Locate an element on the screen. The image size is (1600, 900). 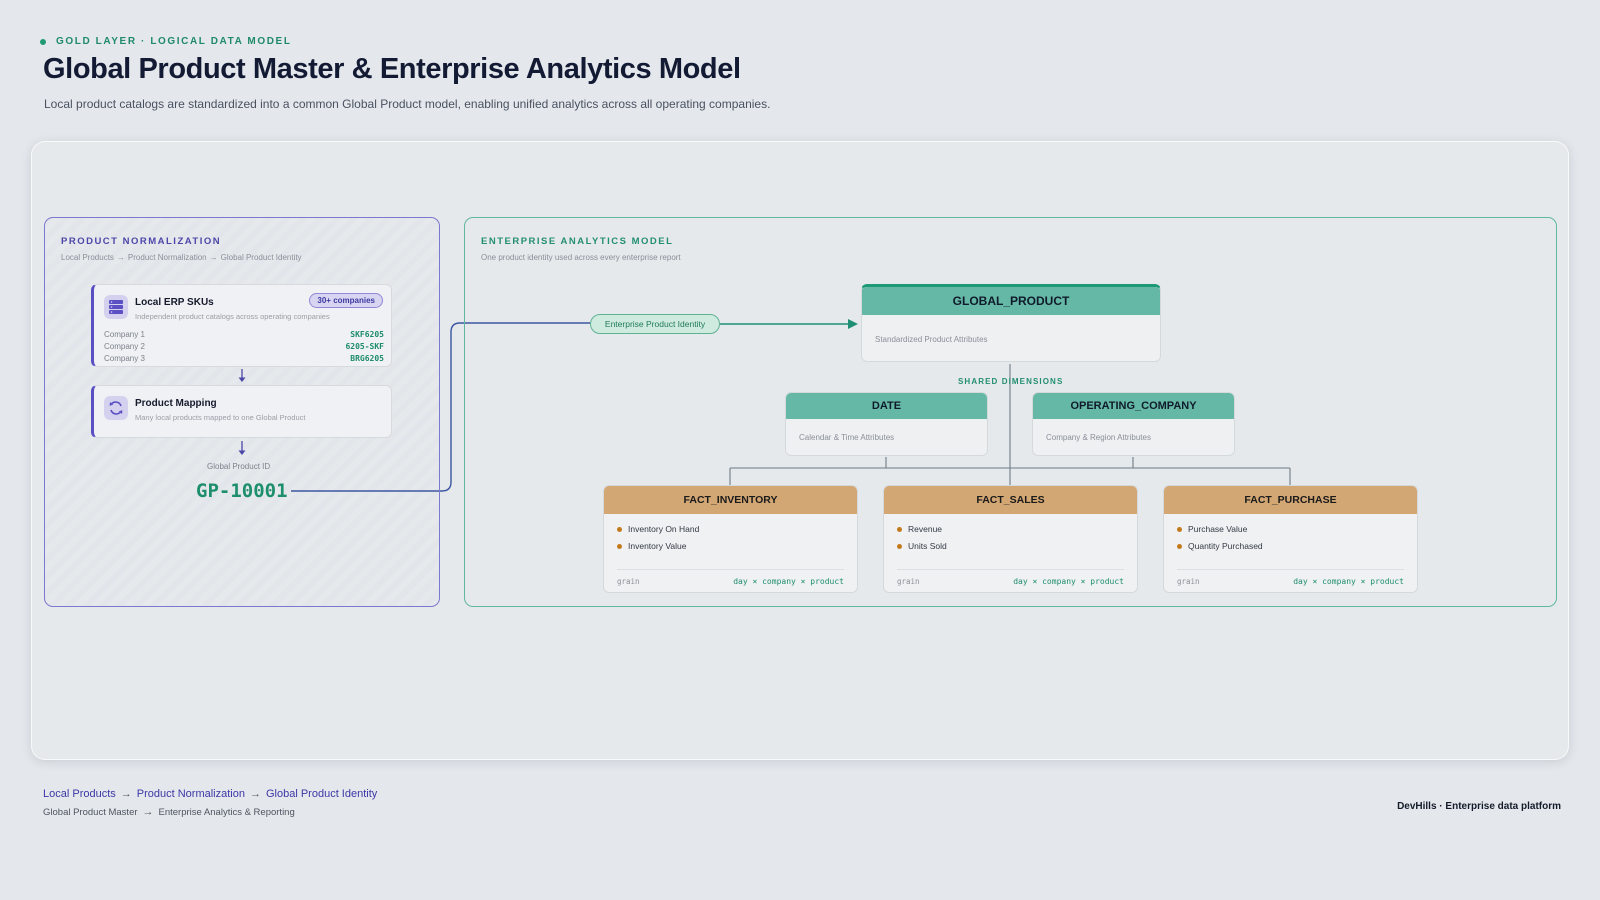
entity-description: Standardized Product Attributes is located at coordinates (931, 339).